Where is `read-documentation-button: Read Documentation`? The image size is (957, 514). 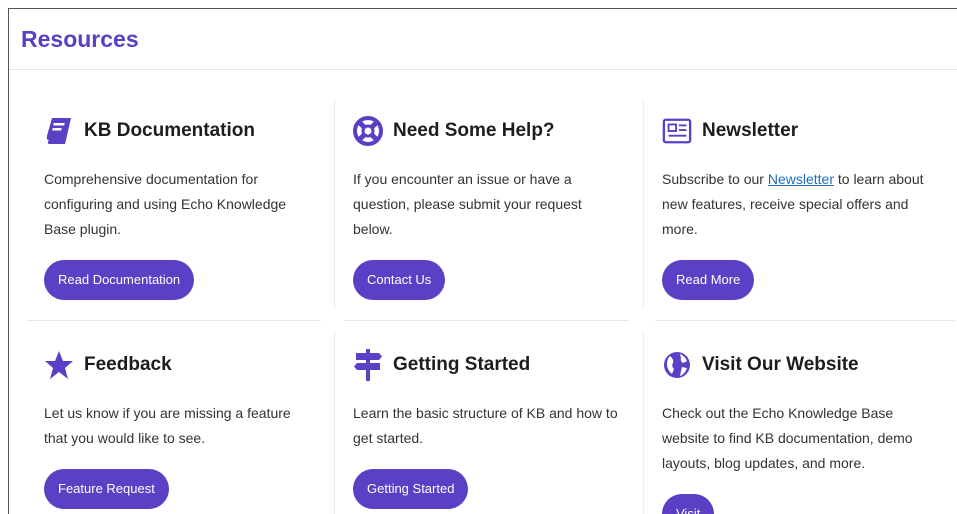
read-documentation-button: Read Documentation is located at coordinates (119, 280).